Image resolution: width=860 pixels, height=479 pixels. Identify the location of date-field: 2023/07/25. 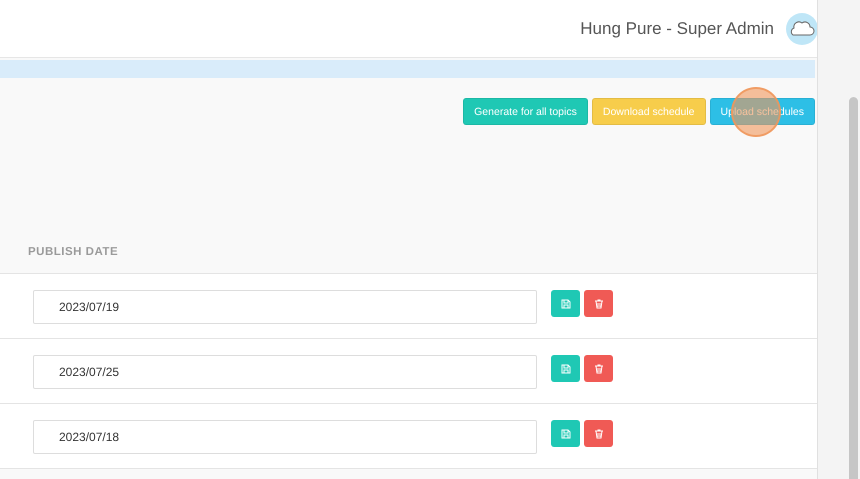
(285, 372).